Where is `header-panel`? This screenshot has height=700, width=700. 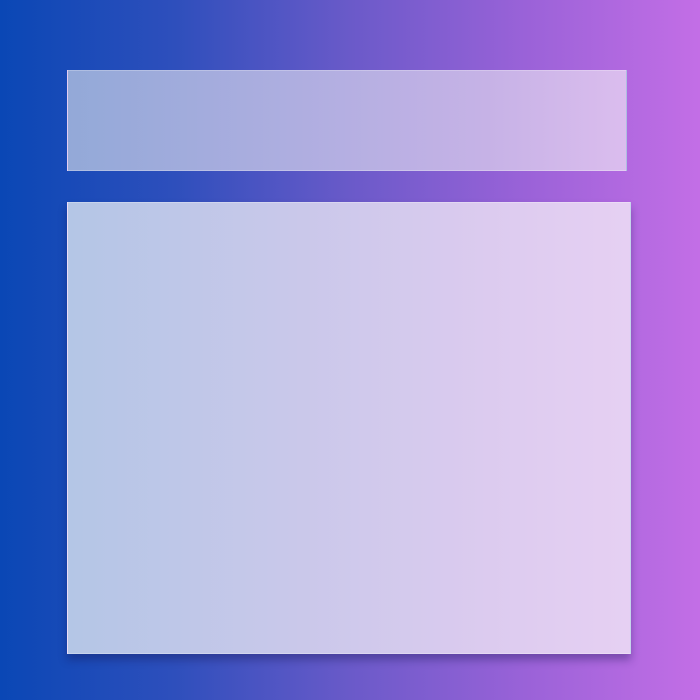 header-panel is located at coordinates (347, 120).